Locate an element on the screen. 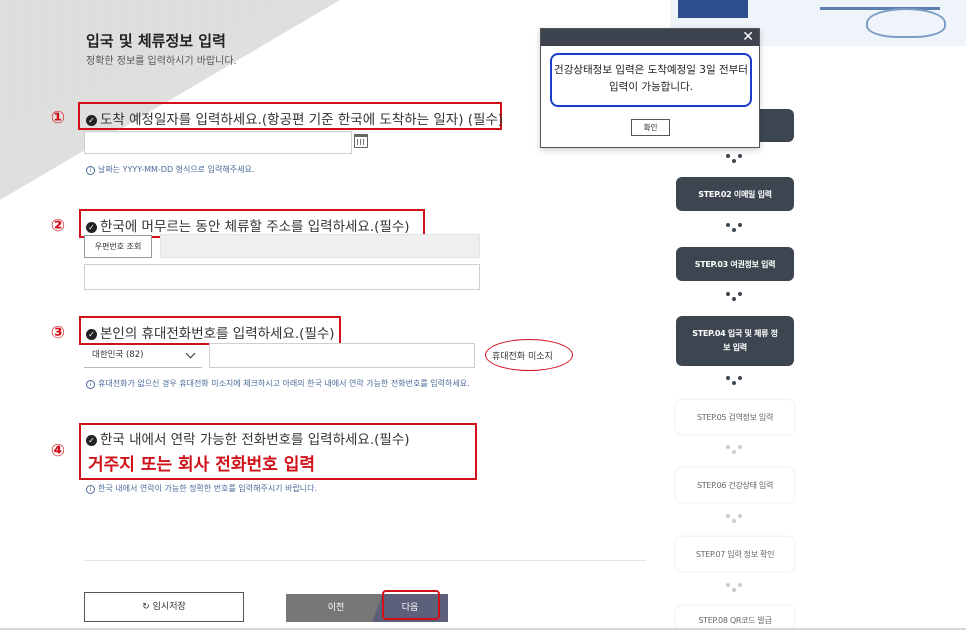 The image size is (966, 630). prev-button: 이전 is located at coordinates (336, 608).